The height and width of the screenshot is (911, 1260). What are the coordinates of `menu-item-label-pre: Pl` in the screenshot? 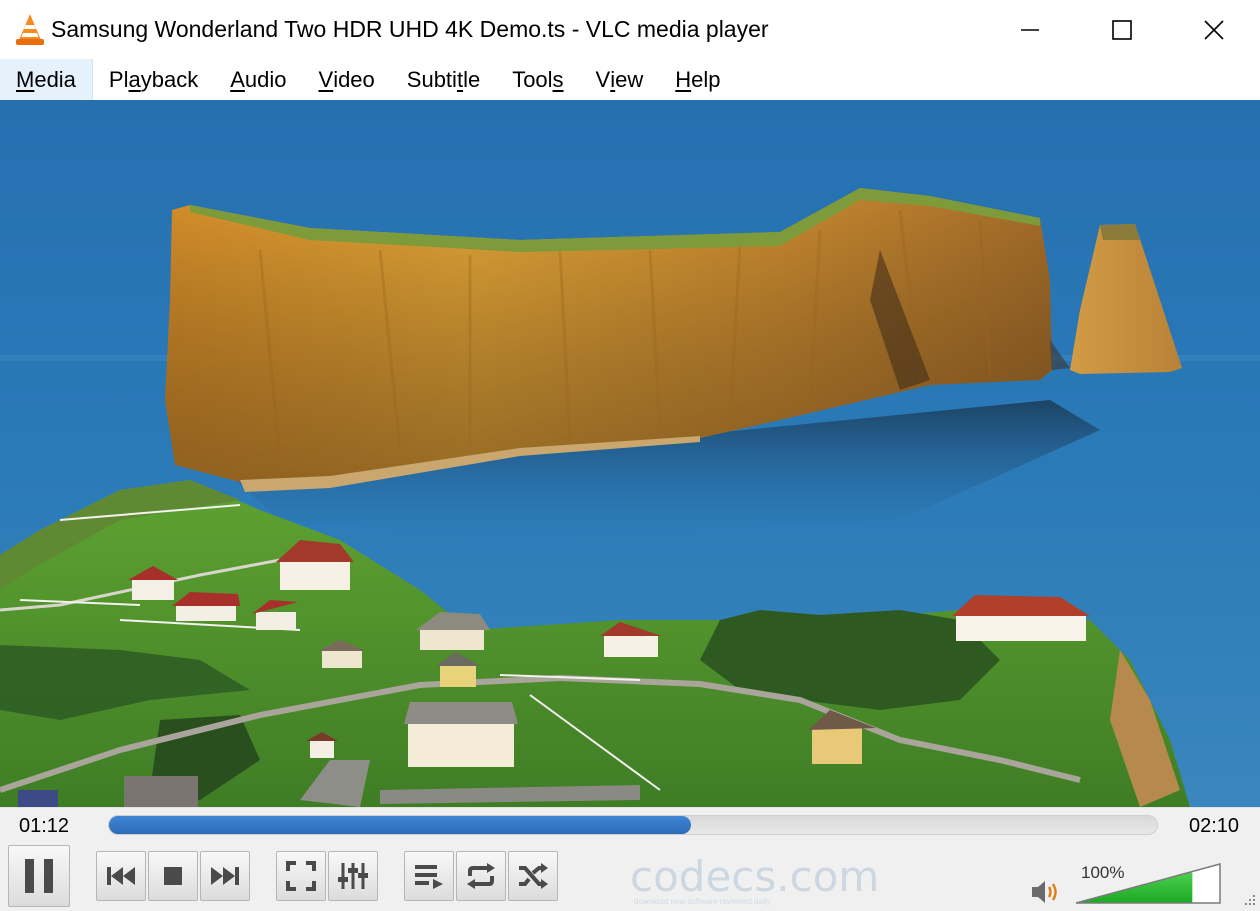 It's located at (118, 79).